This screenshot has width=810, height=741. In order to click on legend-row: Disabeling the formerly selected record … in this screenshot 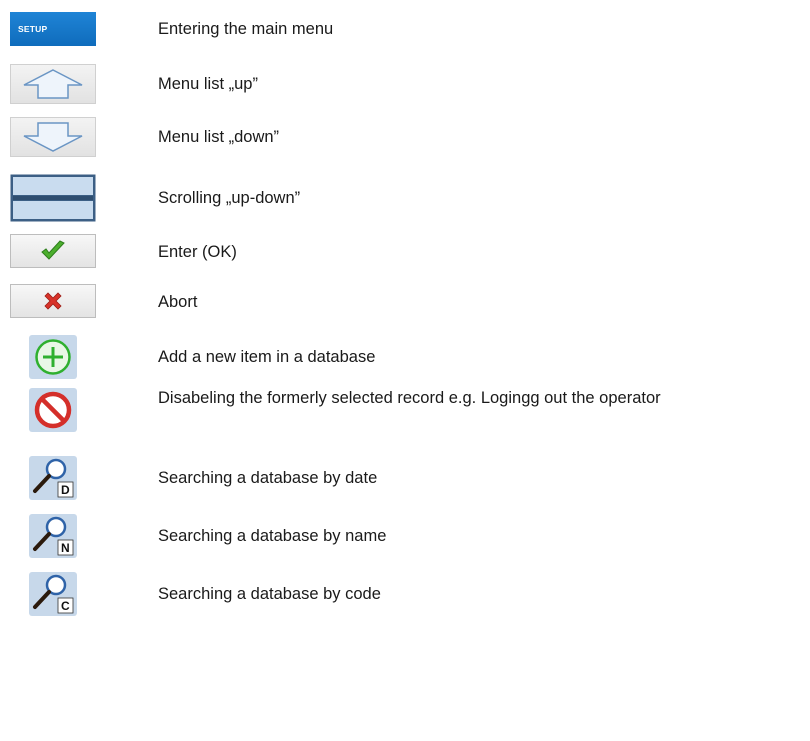, I will do `click(405, 413)`.